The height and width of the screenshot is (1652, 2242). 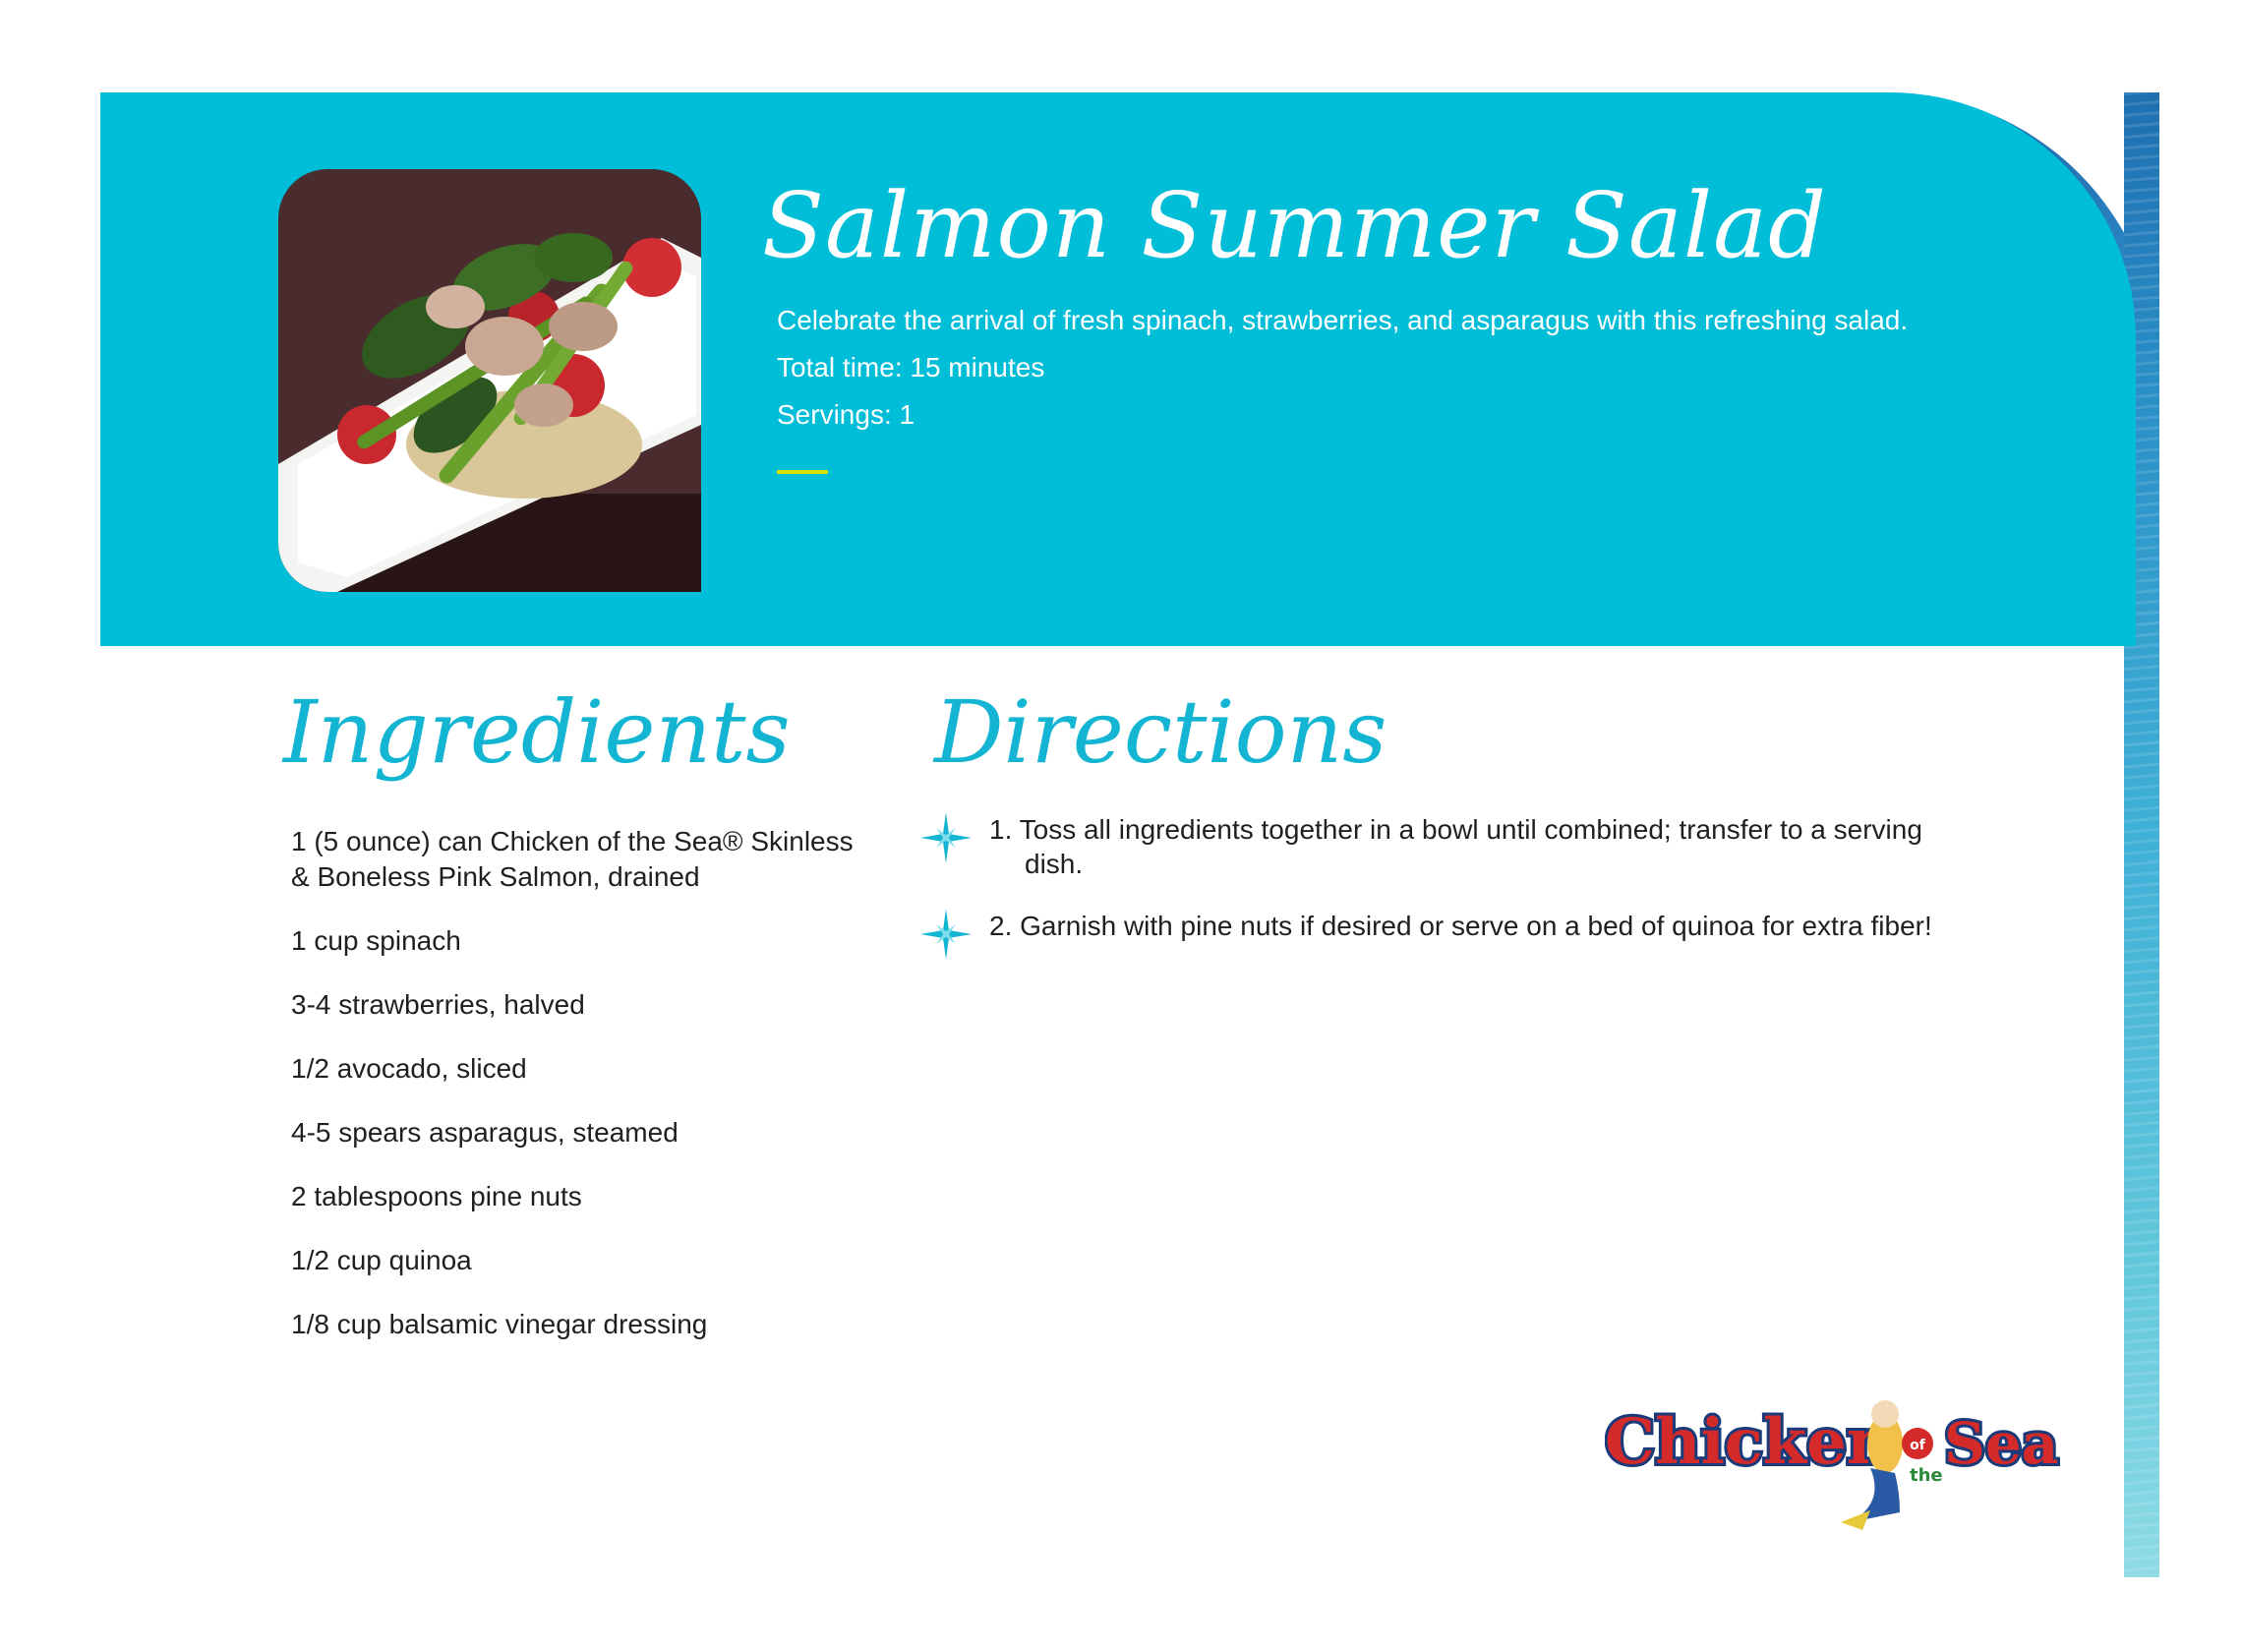 I want to click on total-time: Total time: 15 minutes, so click(x=911, y=367).